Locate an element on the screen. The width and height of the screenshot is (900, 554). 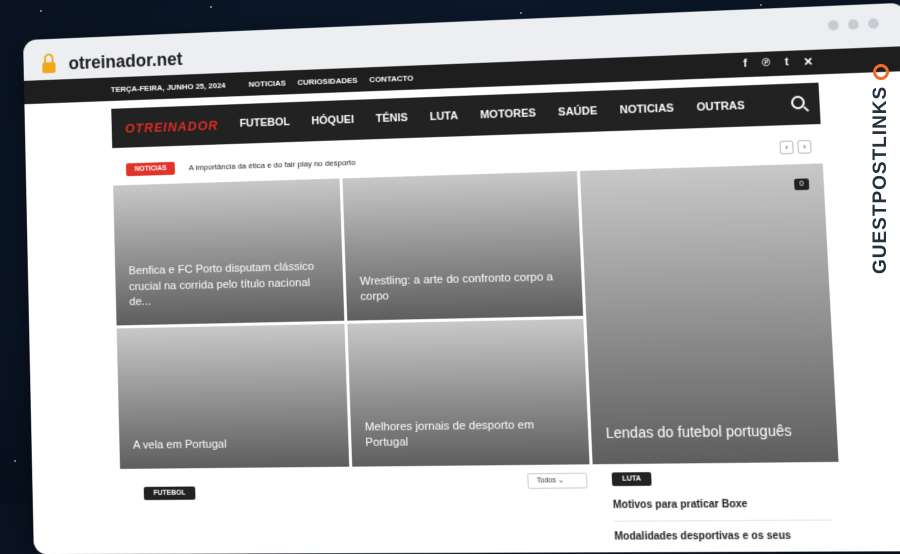
chevron-left-icon: ‹ is located at coordinates (786, 147).